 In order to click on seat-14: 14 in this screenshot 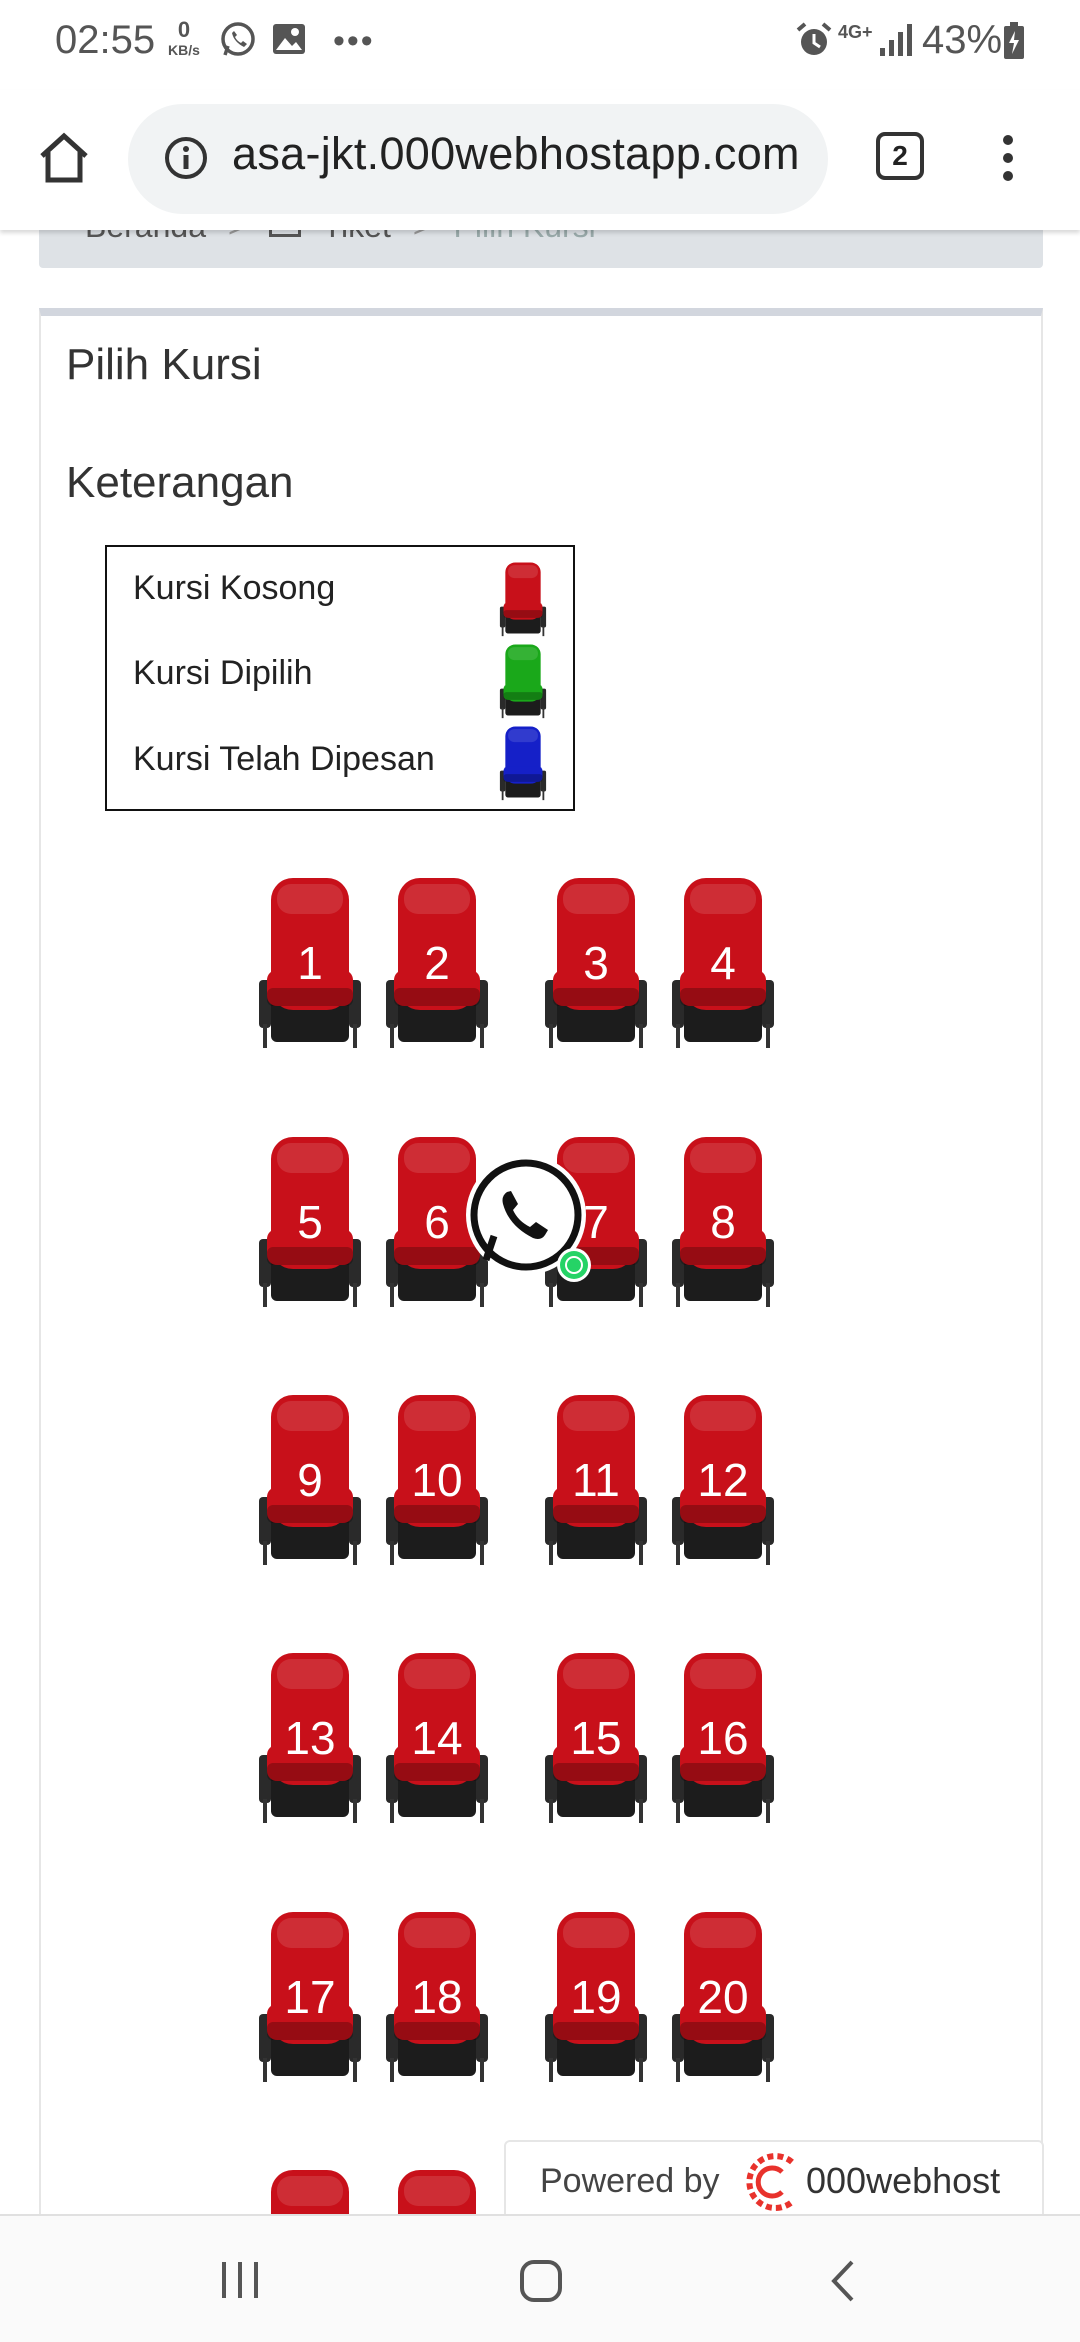, I will do `click(437, 1735)`.